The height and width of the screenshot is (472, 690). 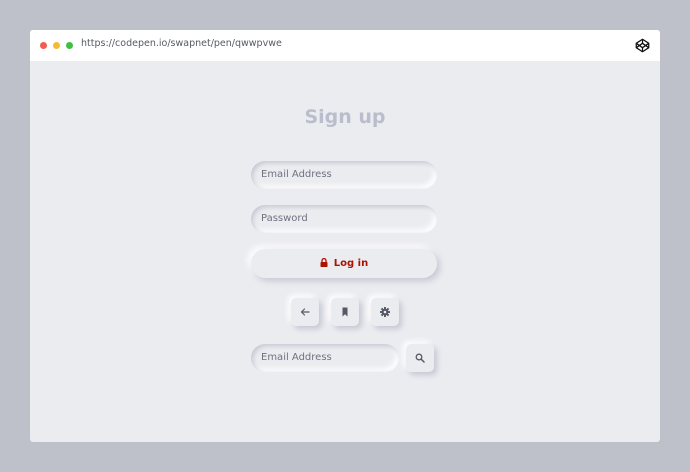 I want to click on email-field: Email Address, so click(x=344, y=175).